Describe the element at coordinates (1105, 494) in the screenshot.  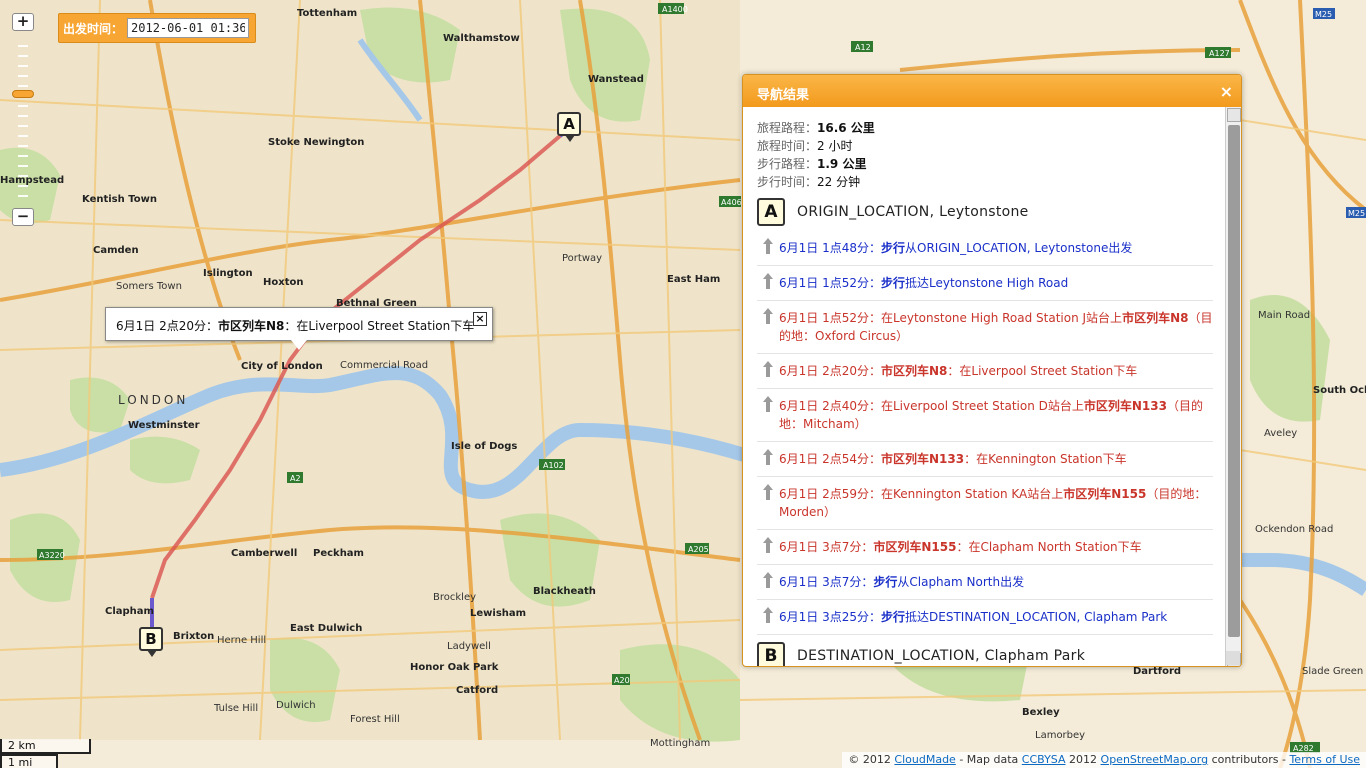
I see `step-line: 市区列车N155` at that location.